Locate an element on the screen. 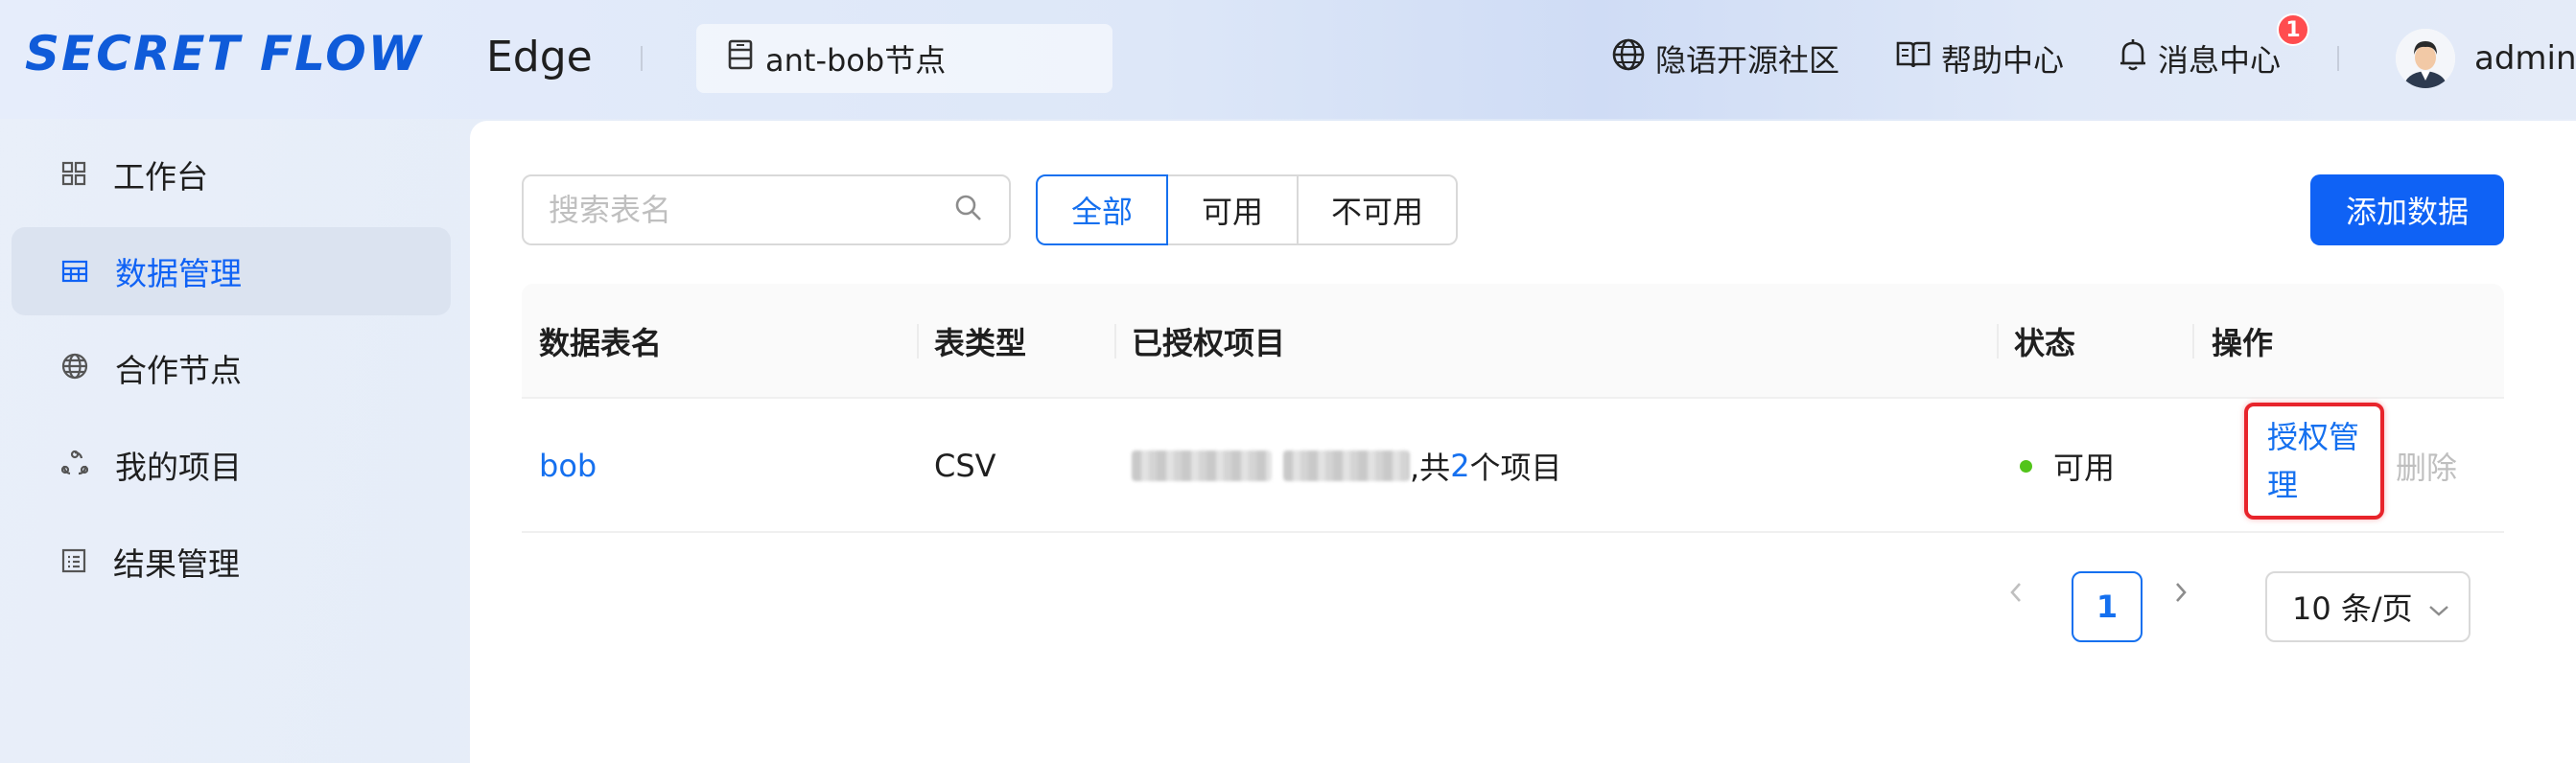  community-label: 隐语开源社区 is located at coordinates (1747, 60).